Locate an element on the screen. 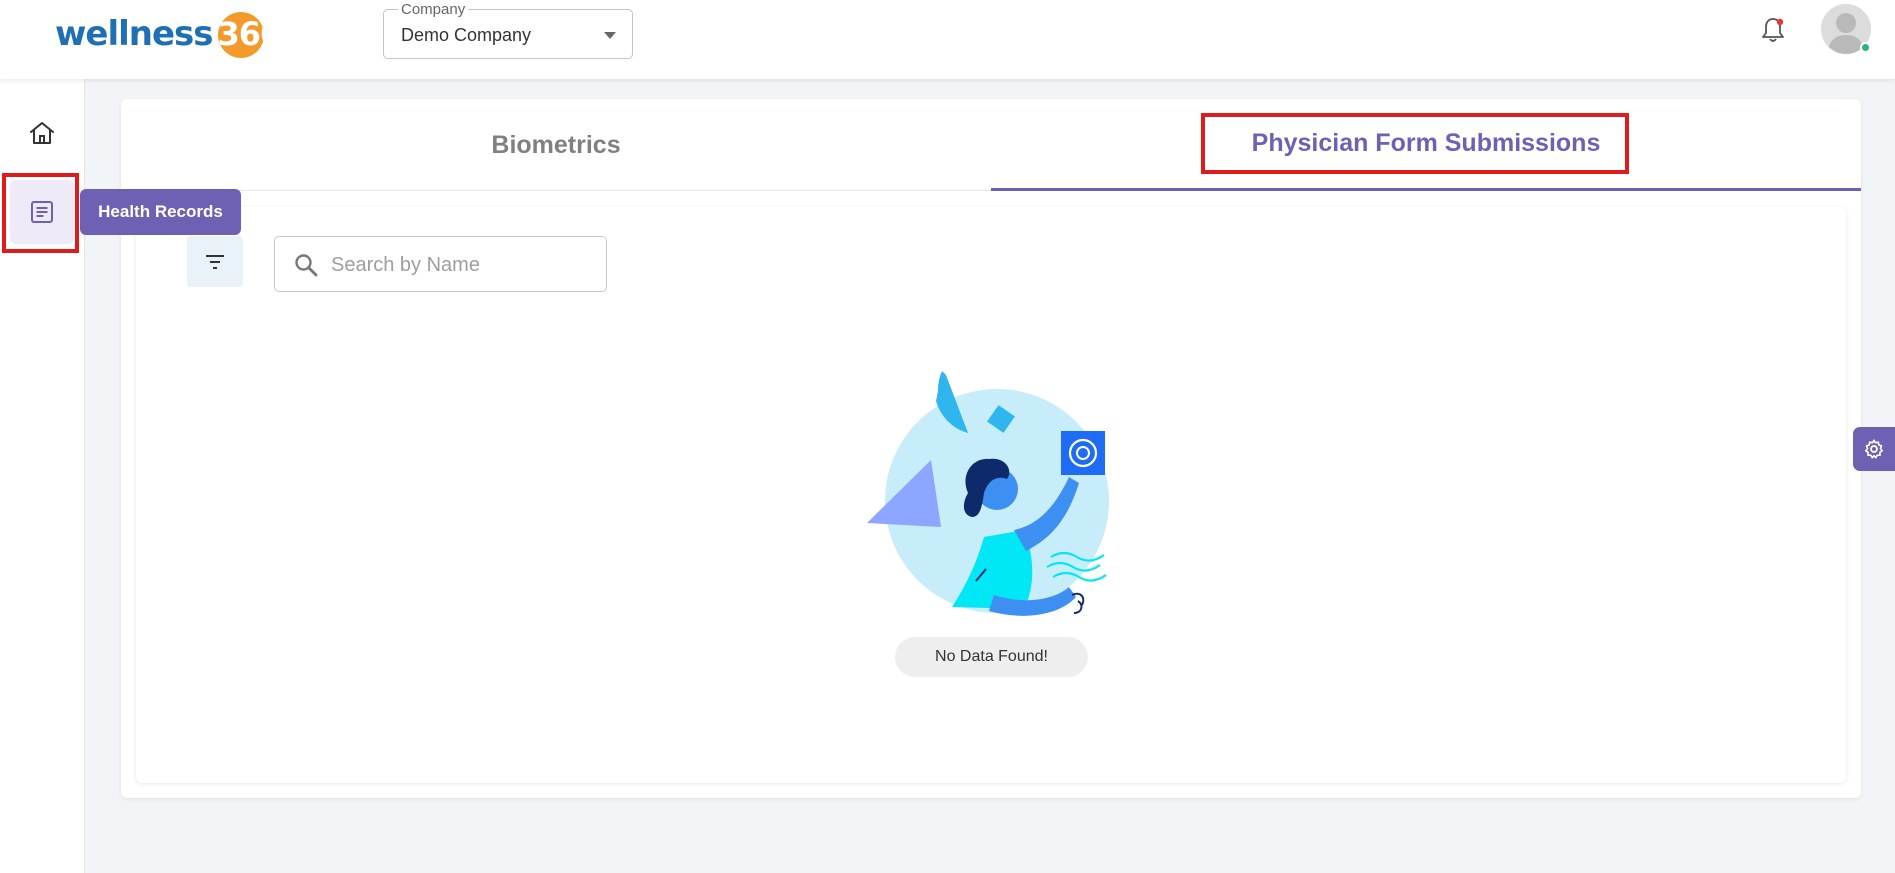  search-icon is located at coordinates (306, 265).